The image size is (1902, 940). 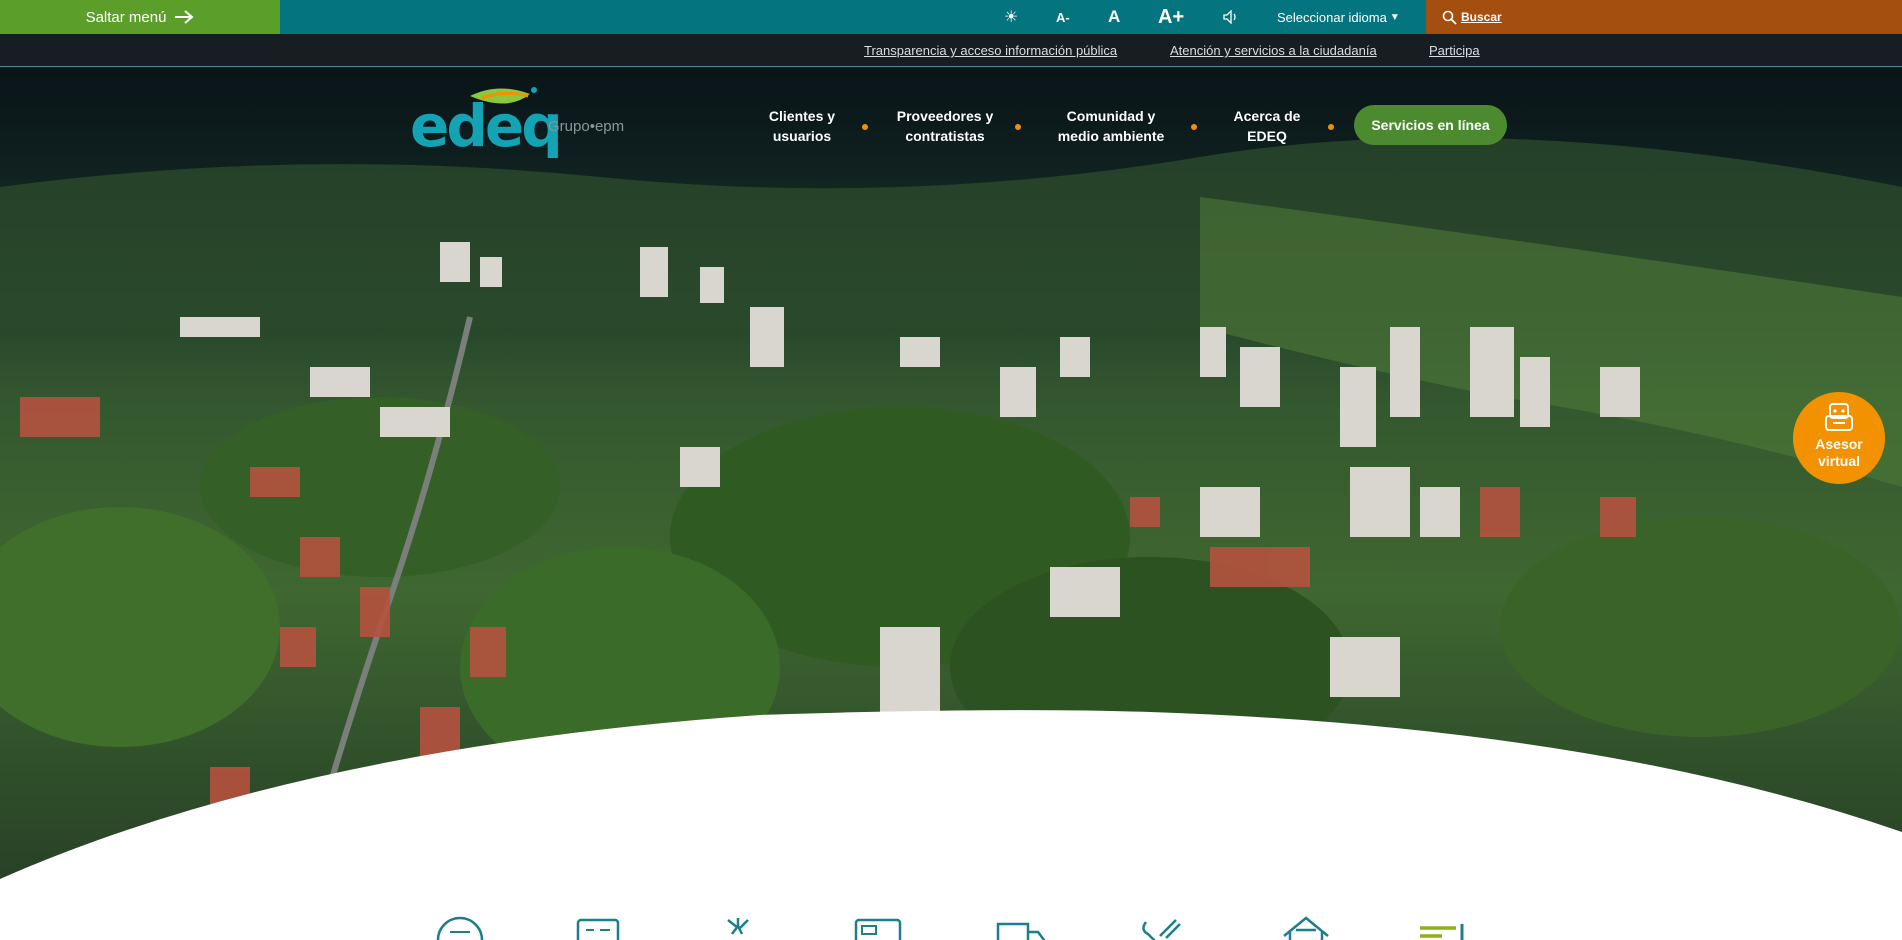 I want to click on grupo-epm-label: Grupo•epm, so click(x=586, y=126).